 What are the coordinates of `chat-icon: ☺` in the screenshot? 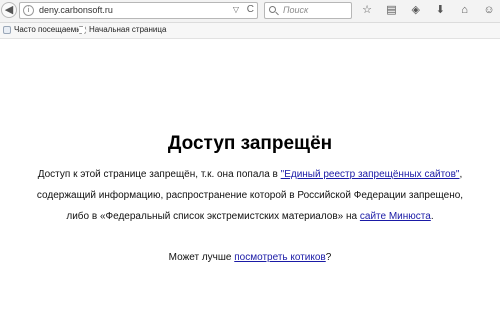 It's located at (489, 10).